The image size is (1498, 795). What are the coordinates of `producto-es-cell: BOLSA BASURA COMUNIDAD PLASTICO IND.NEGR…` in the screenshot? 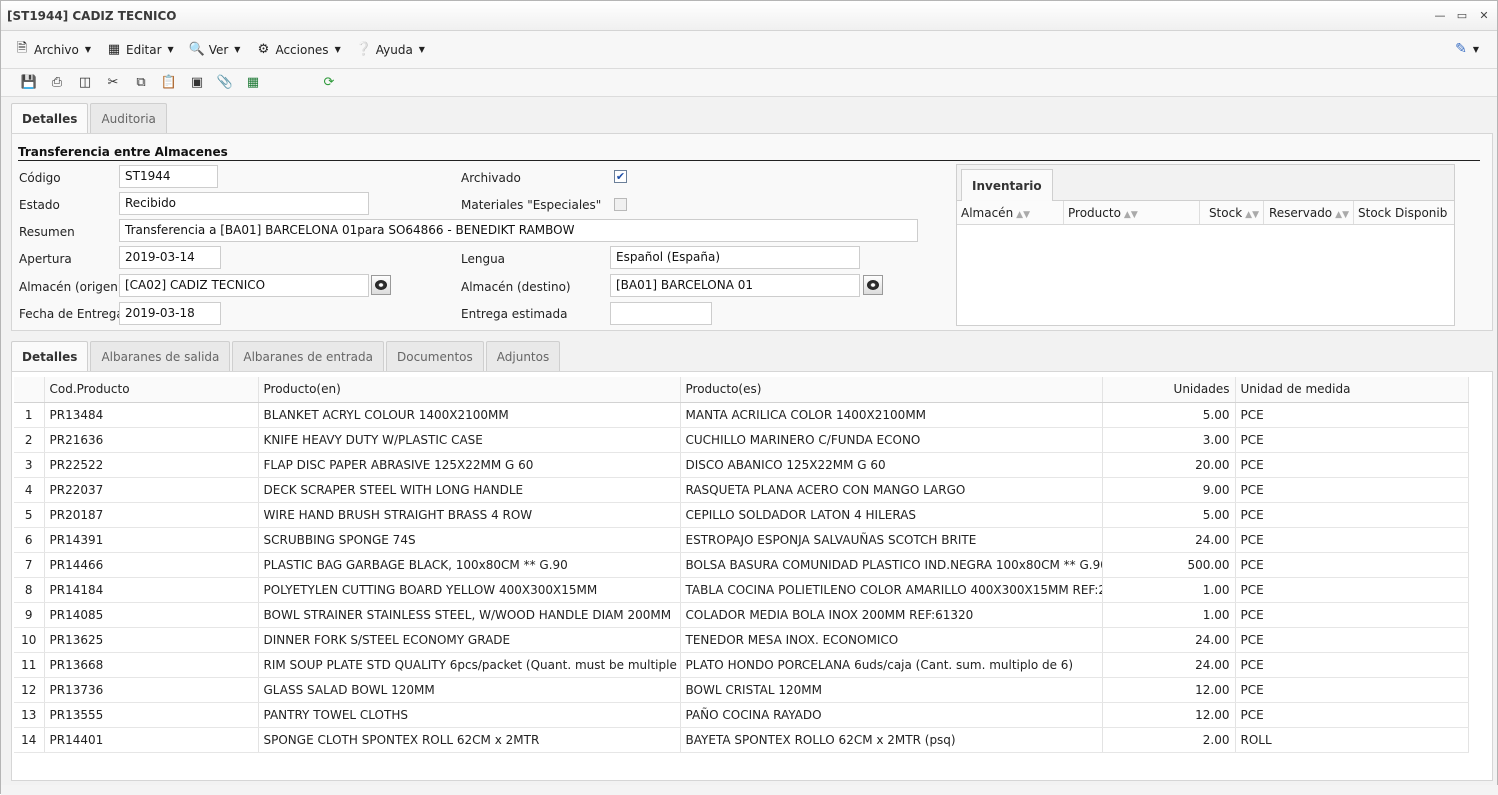 It's located at (891, 565).